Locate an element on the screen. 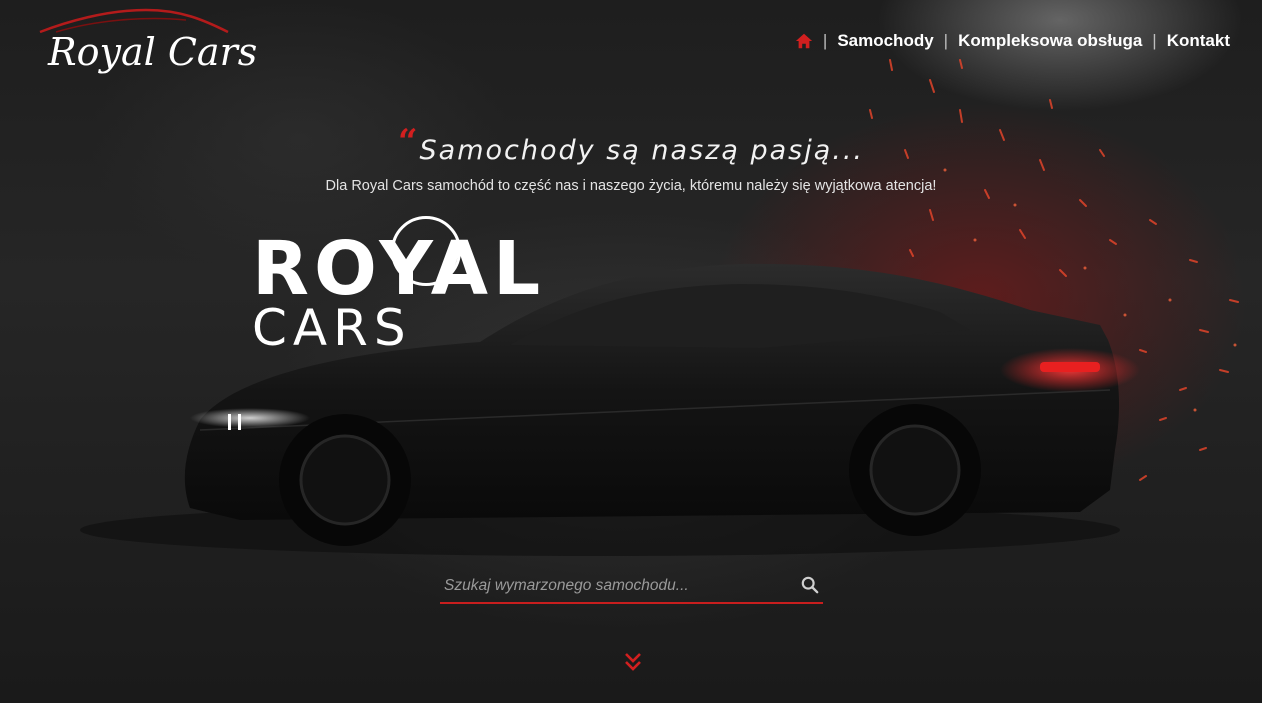 Image resolution: width=1262 pixels, height=703 pixels. nav-item-kompleksowa-obsluga: Kompleksowa obsługa is located at coordinates (1050, 41).